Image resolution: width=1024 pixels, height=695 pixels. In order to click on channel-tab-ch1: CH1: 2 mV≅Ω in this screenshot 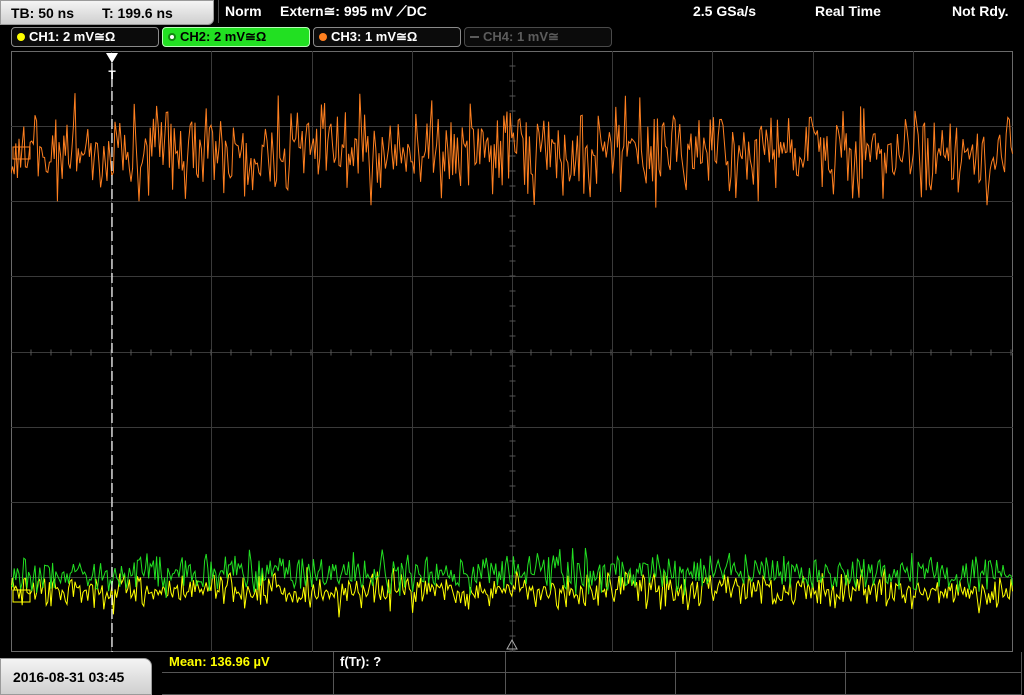, I will do `click(85, 37)`.